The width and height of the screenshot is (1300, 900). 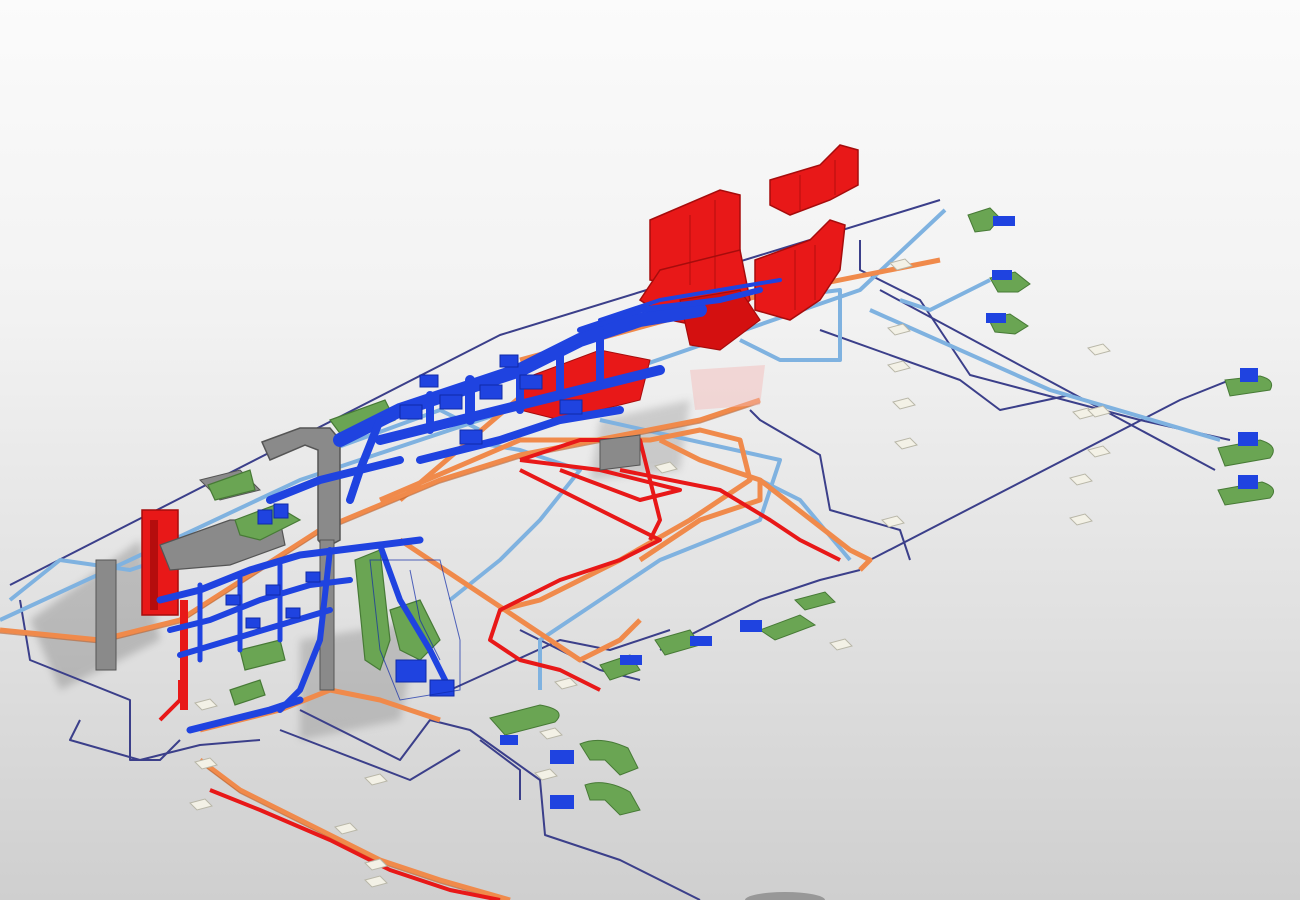 What do you see at coordinates (1121, 356) in the screenshot?
I see `terminal-units-right` at bounding box center [1121, 356].